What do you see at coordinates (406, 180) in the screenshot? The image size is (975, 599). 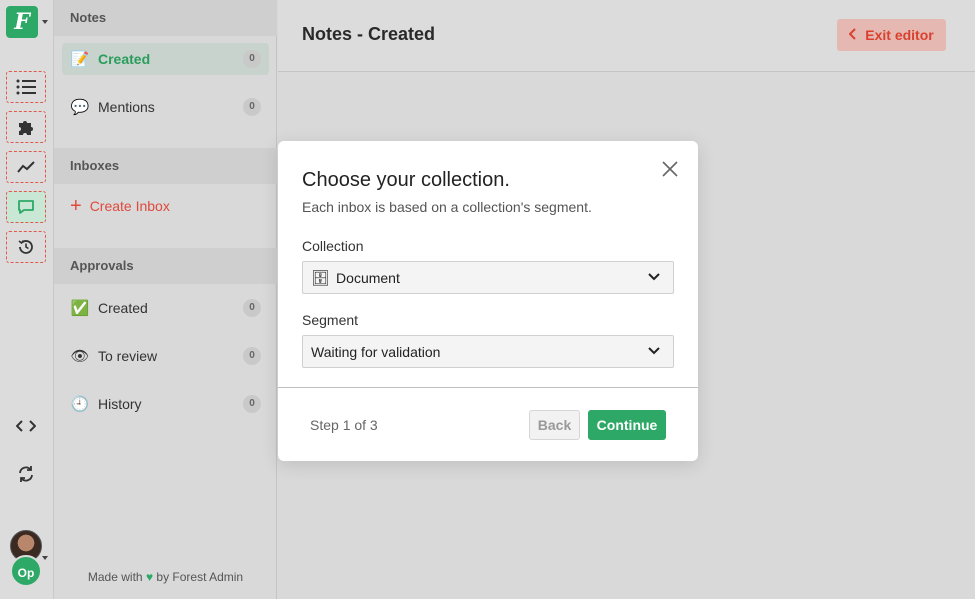 I see `modal-title: Choose your collection.` at bounding box center [406, 180].